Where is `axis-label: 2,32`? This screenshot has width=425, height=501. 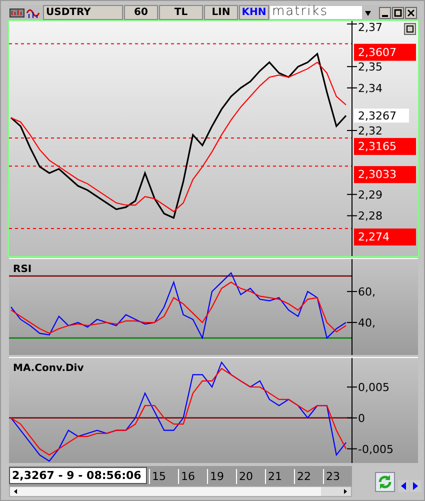
axis-label: 2,32 is located at coordinates (370, 131).